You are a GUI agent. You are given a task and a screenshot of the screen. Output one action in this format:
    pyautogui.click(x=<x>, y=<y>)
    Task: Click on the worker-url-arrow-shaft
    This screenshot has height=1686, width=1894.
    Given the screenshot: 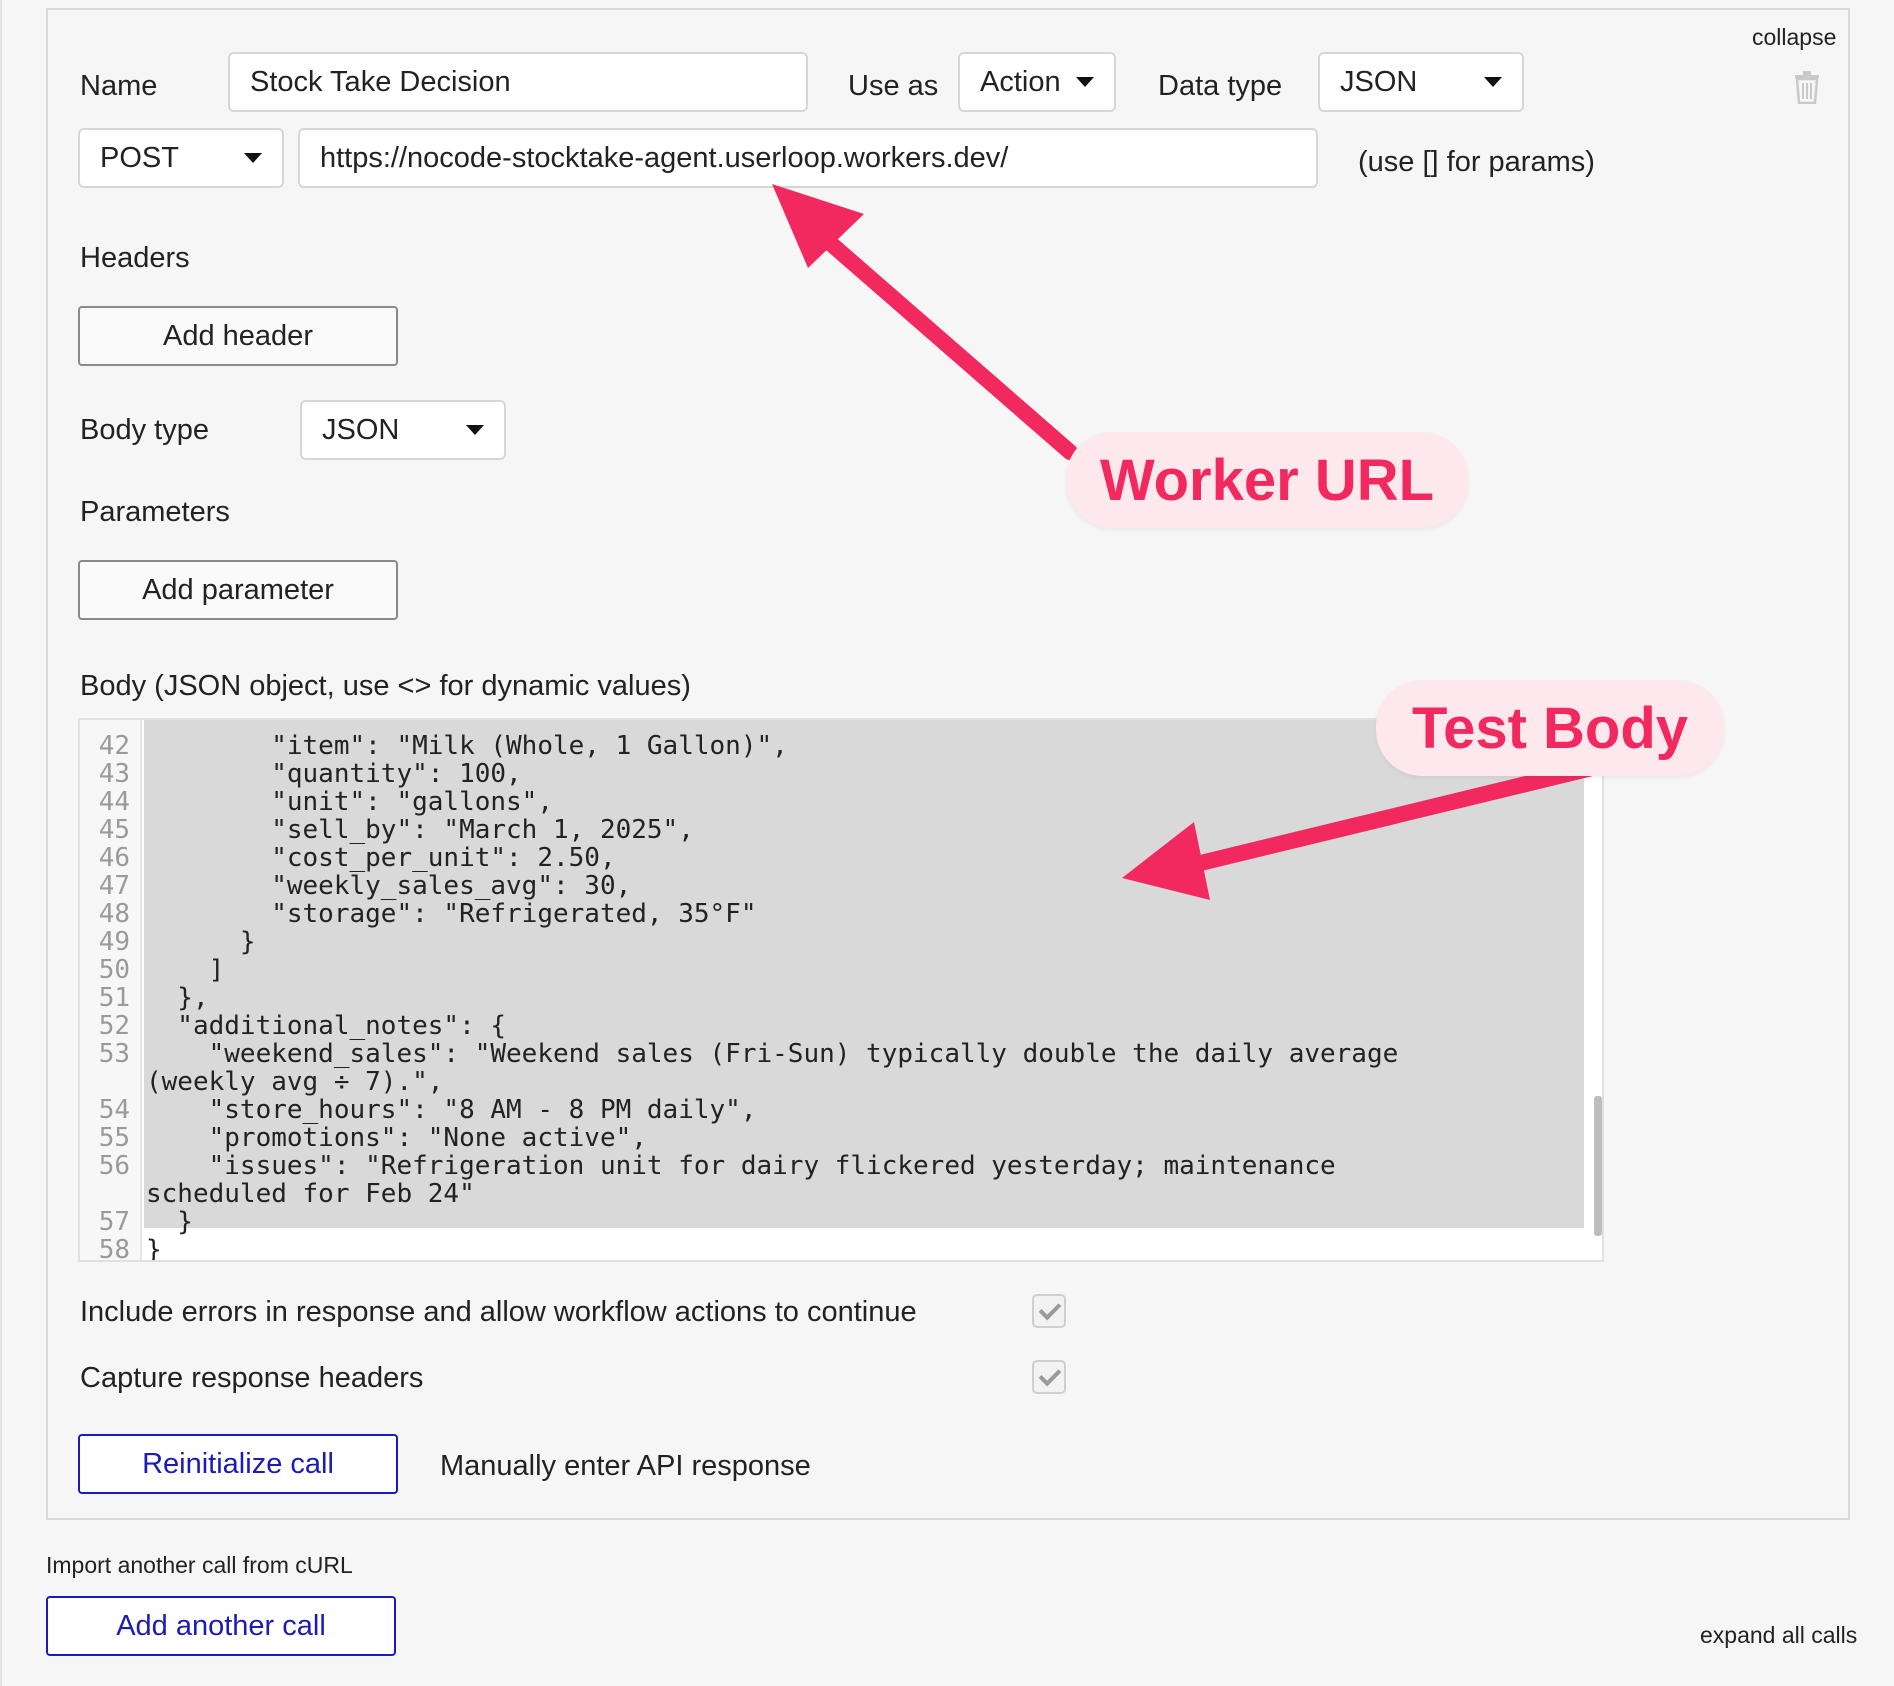 What is the action you would take?
    pyautogui.click(x=938, y=337)
    